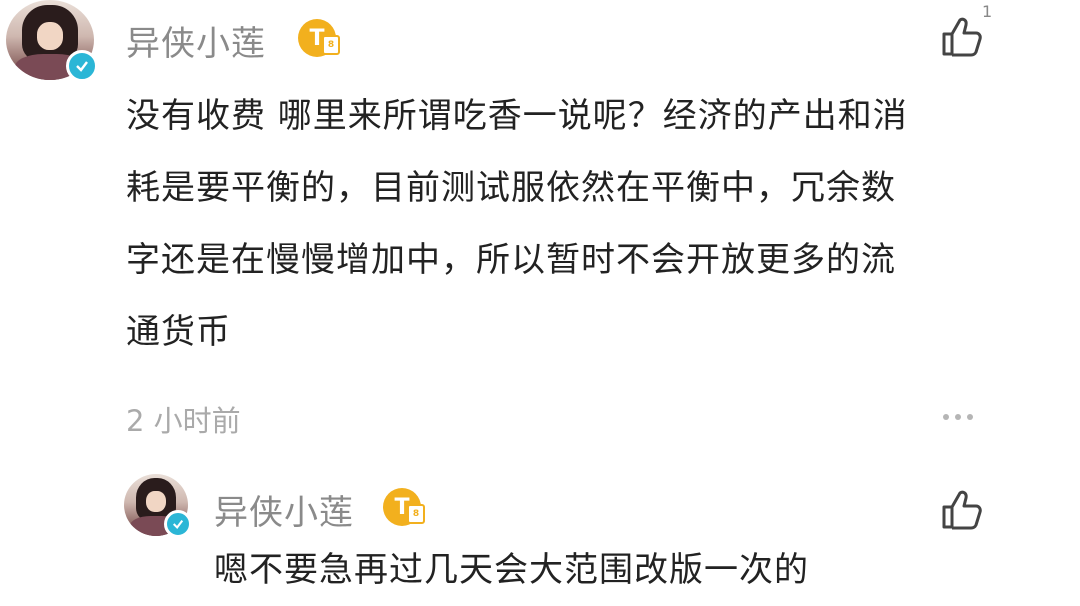 This screenshot has height=606, width=1080. Describe the element at coordinates (183, 421) in the screenshot. I see `timestamp: 2 小时前` at that location.